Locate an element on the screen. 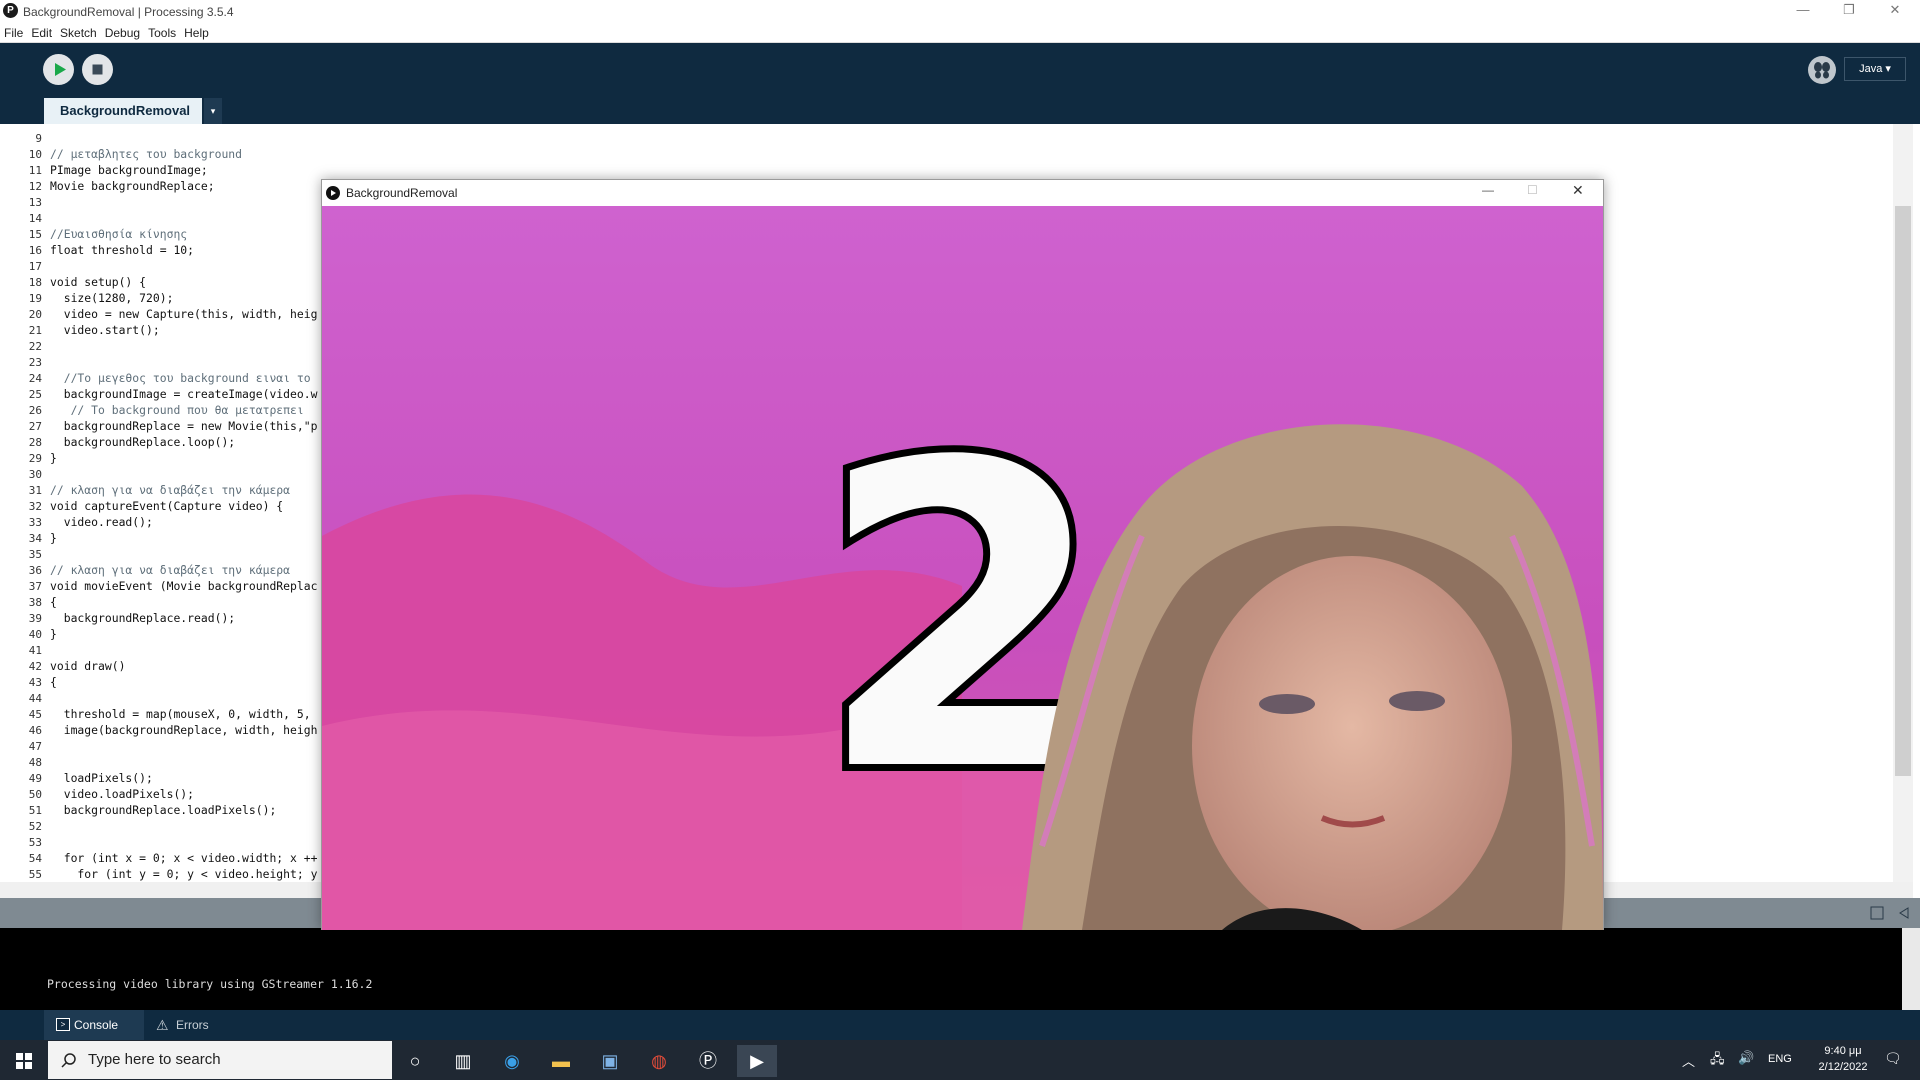 This screenshot has height=1085, width=1920. menu-debug: Debug is located at coordinates (122, 31).